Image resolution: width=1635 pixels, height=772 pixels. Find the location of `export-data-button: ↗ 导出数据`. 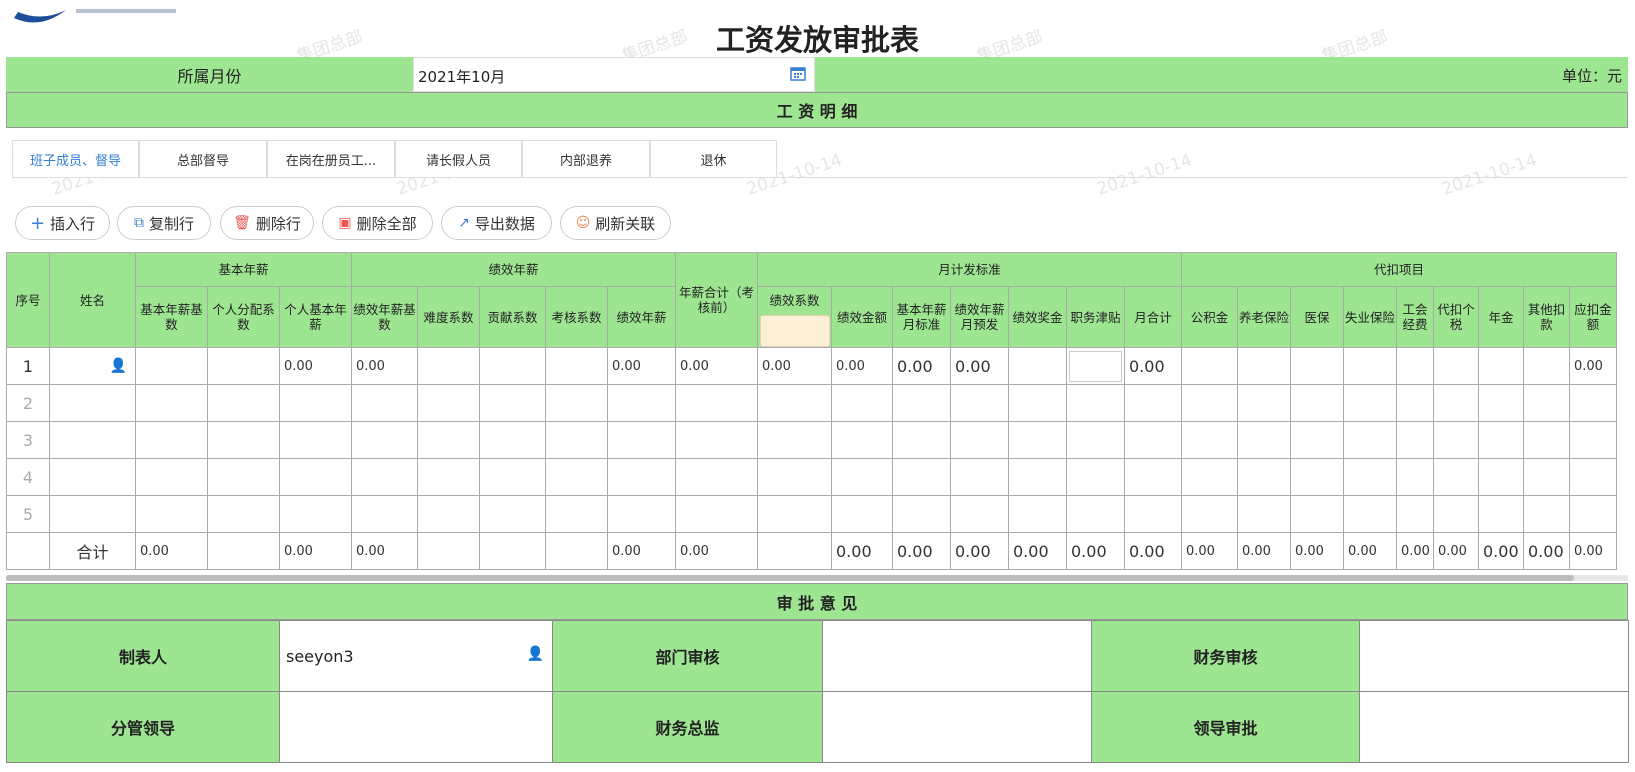

export-data-button: ↗ 导出数据 is located at coordinates (496, 223).